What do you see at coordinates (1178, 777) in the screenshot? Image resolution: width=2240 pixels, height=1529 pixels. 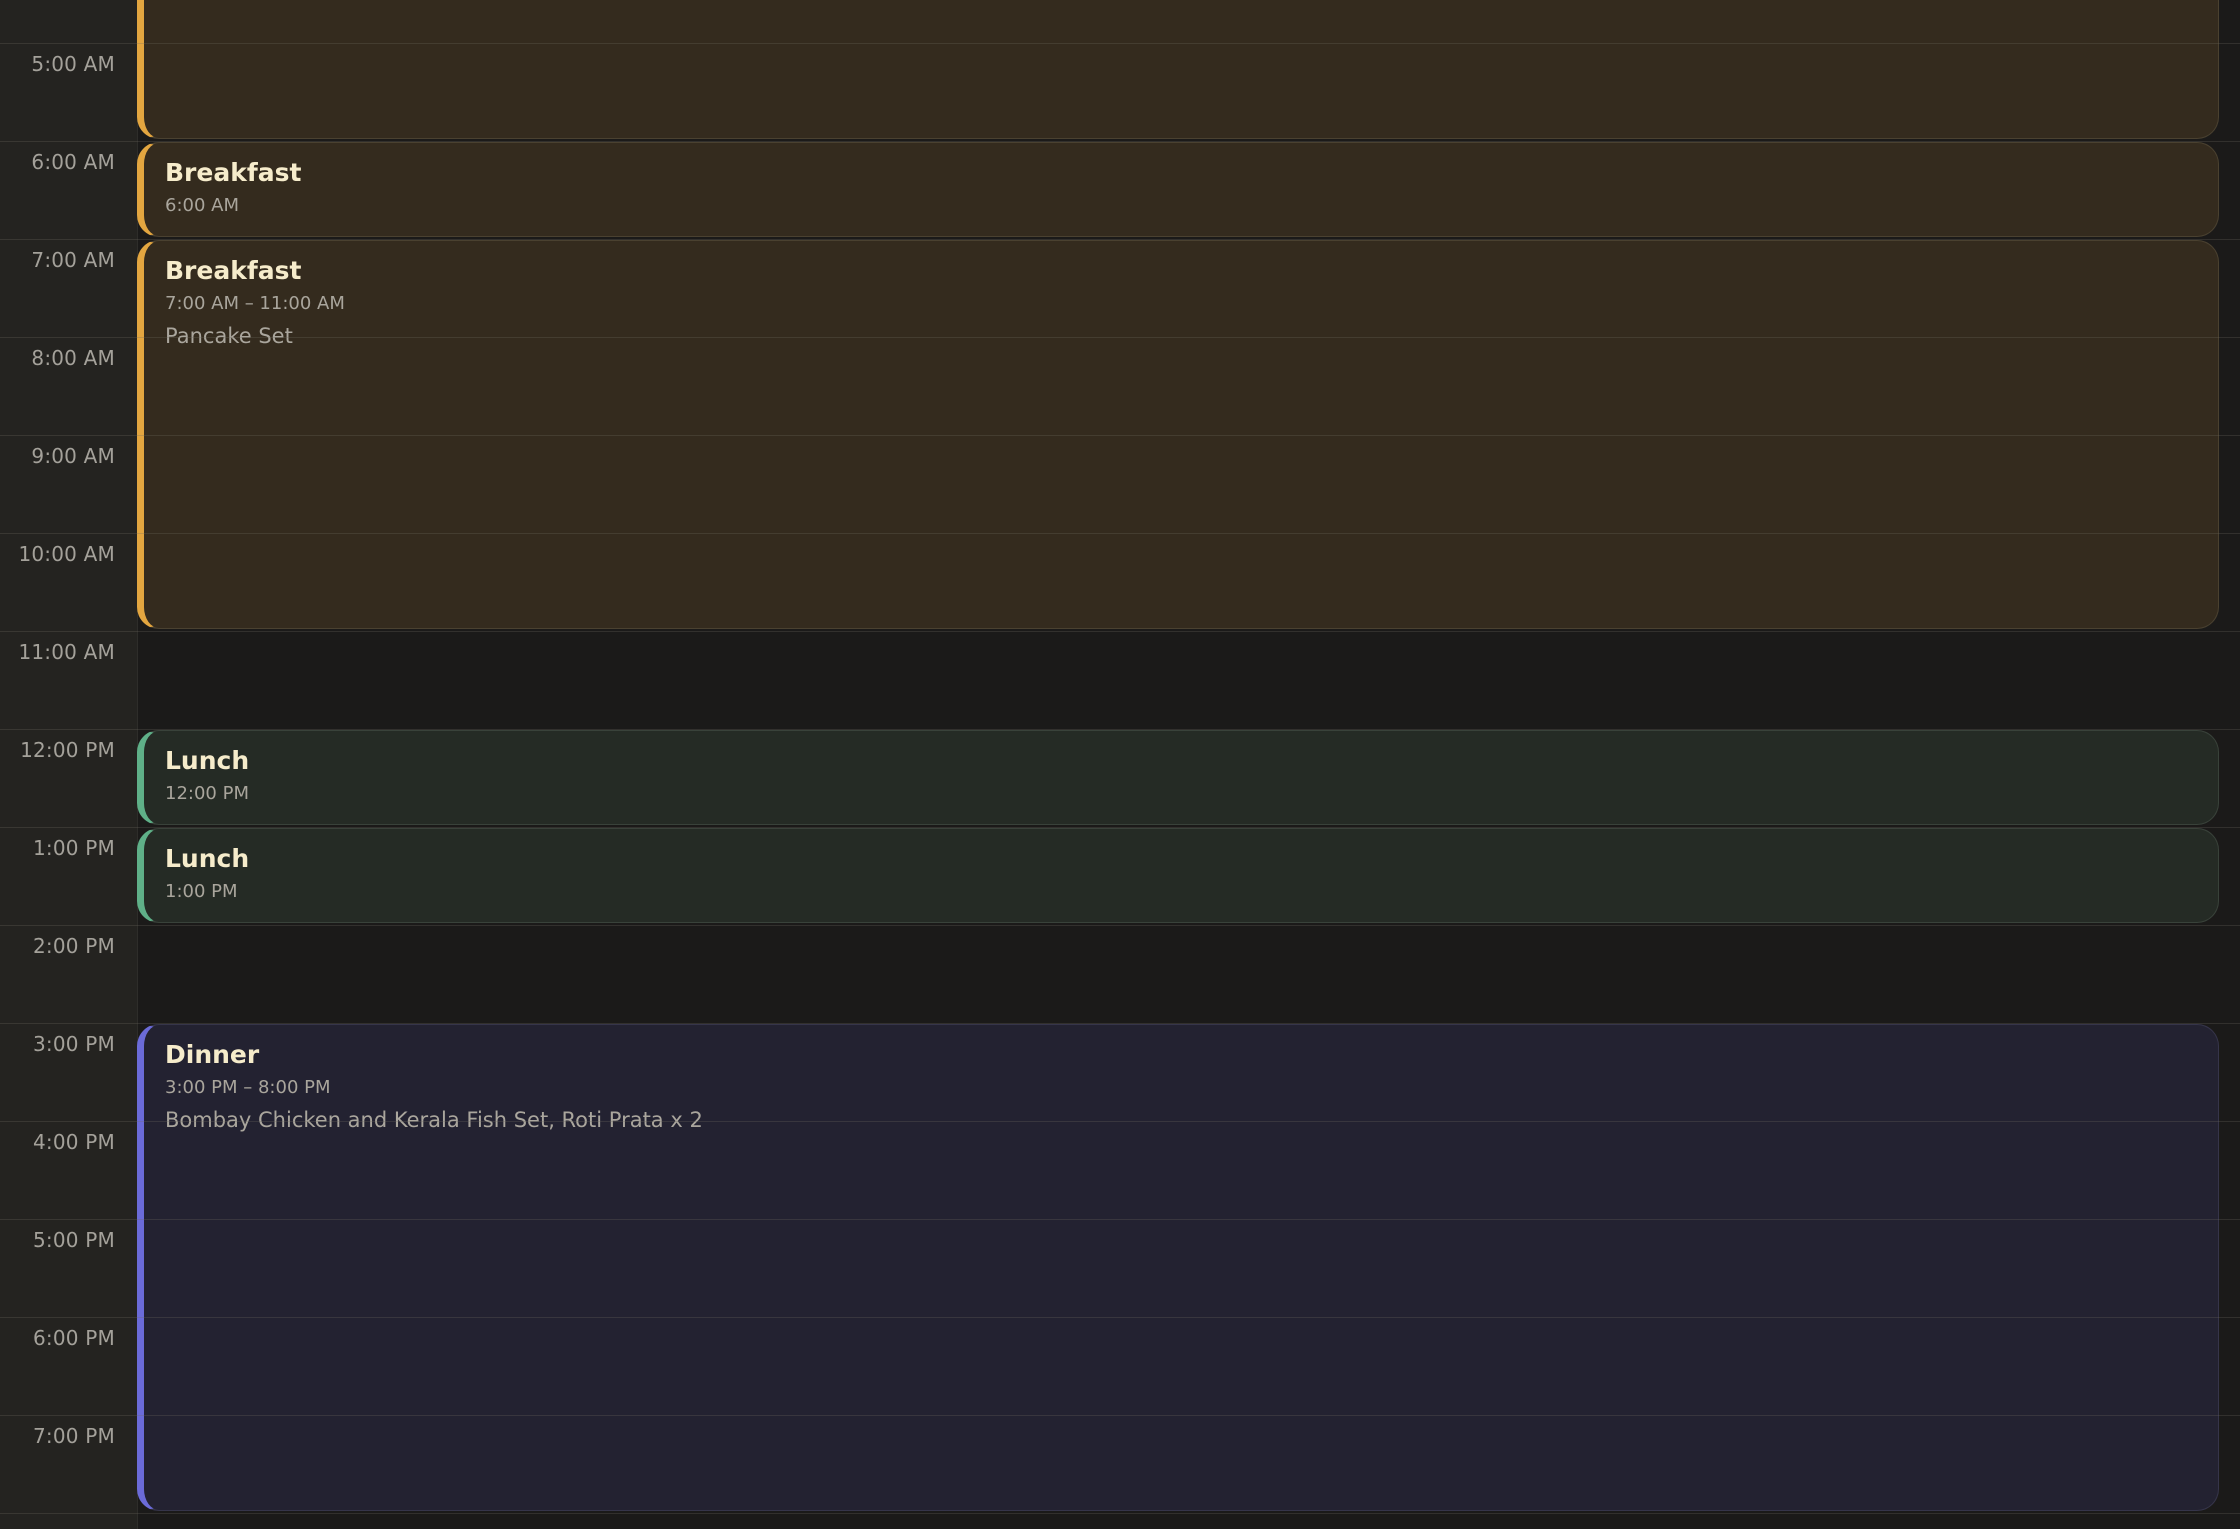 I see `event-block-lunch: Lunch 12:00 PM` at bounding box center [1178, 777].